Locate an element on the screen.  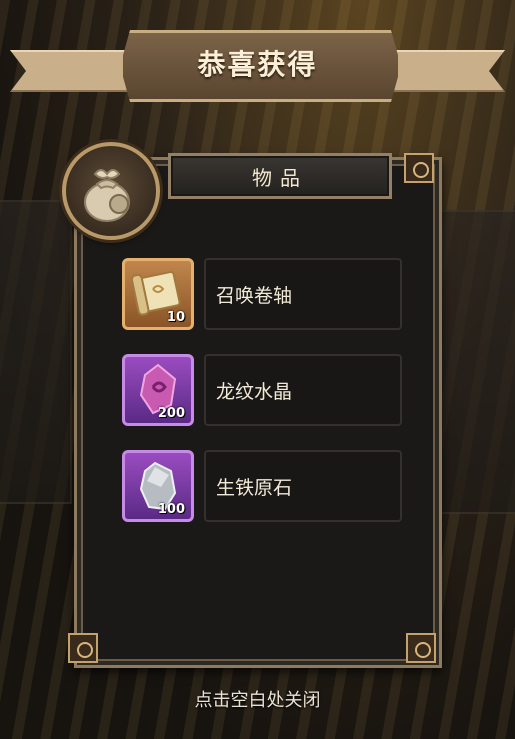
reward-item-row: 100 生铁原石 is located at coordinates (262, 486).